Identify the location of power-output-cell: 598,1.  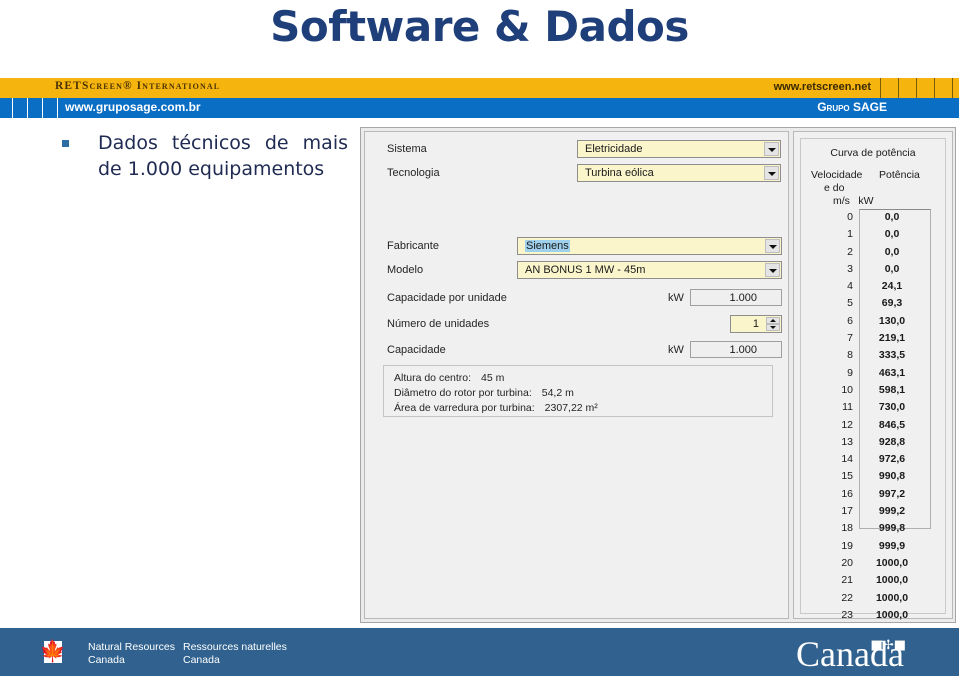
(892, 389).